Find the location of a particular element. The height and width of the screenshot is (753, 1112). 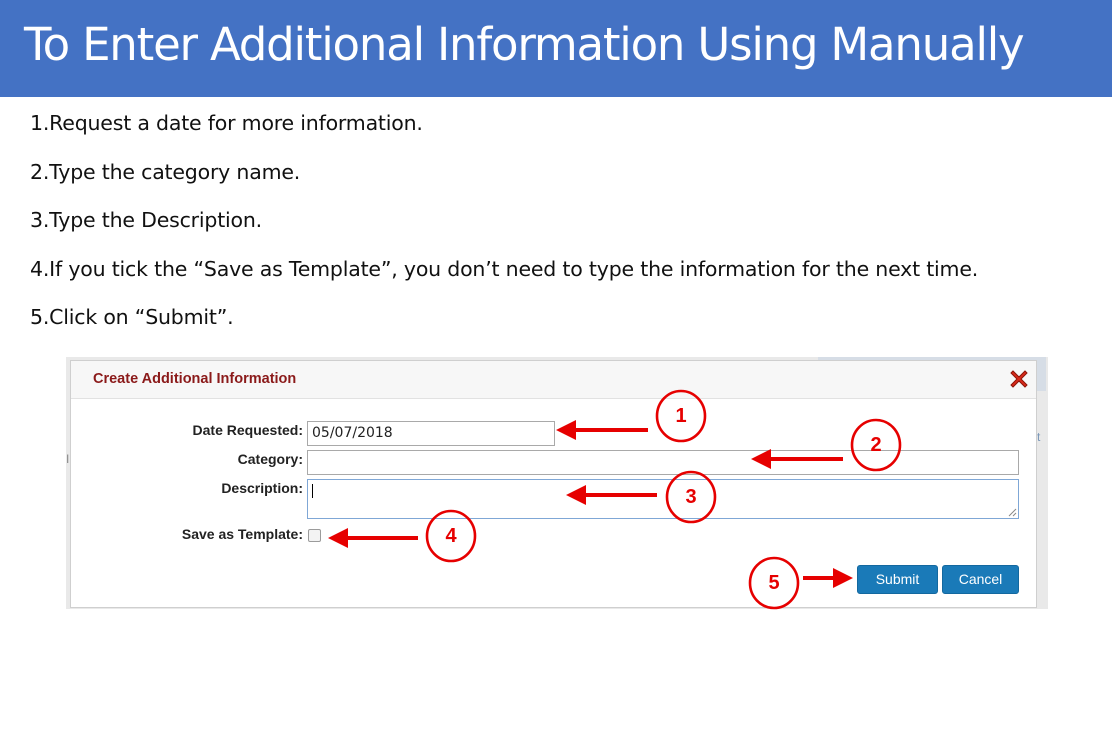

annotation-number: 5 is located at coordinates (774, 583).